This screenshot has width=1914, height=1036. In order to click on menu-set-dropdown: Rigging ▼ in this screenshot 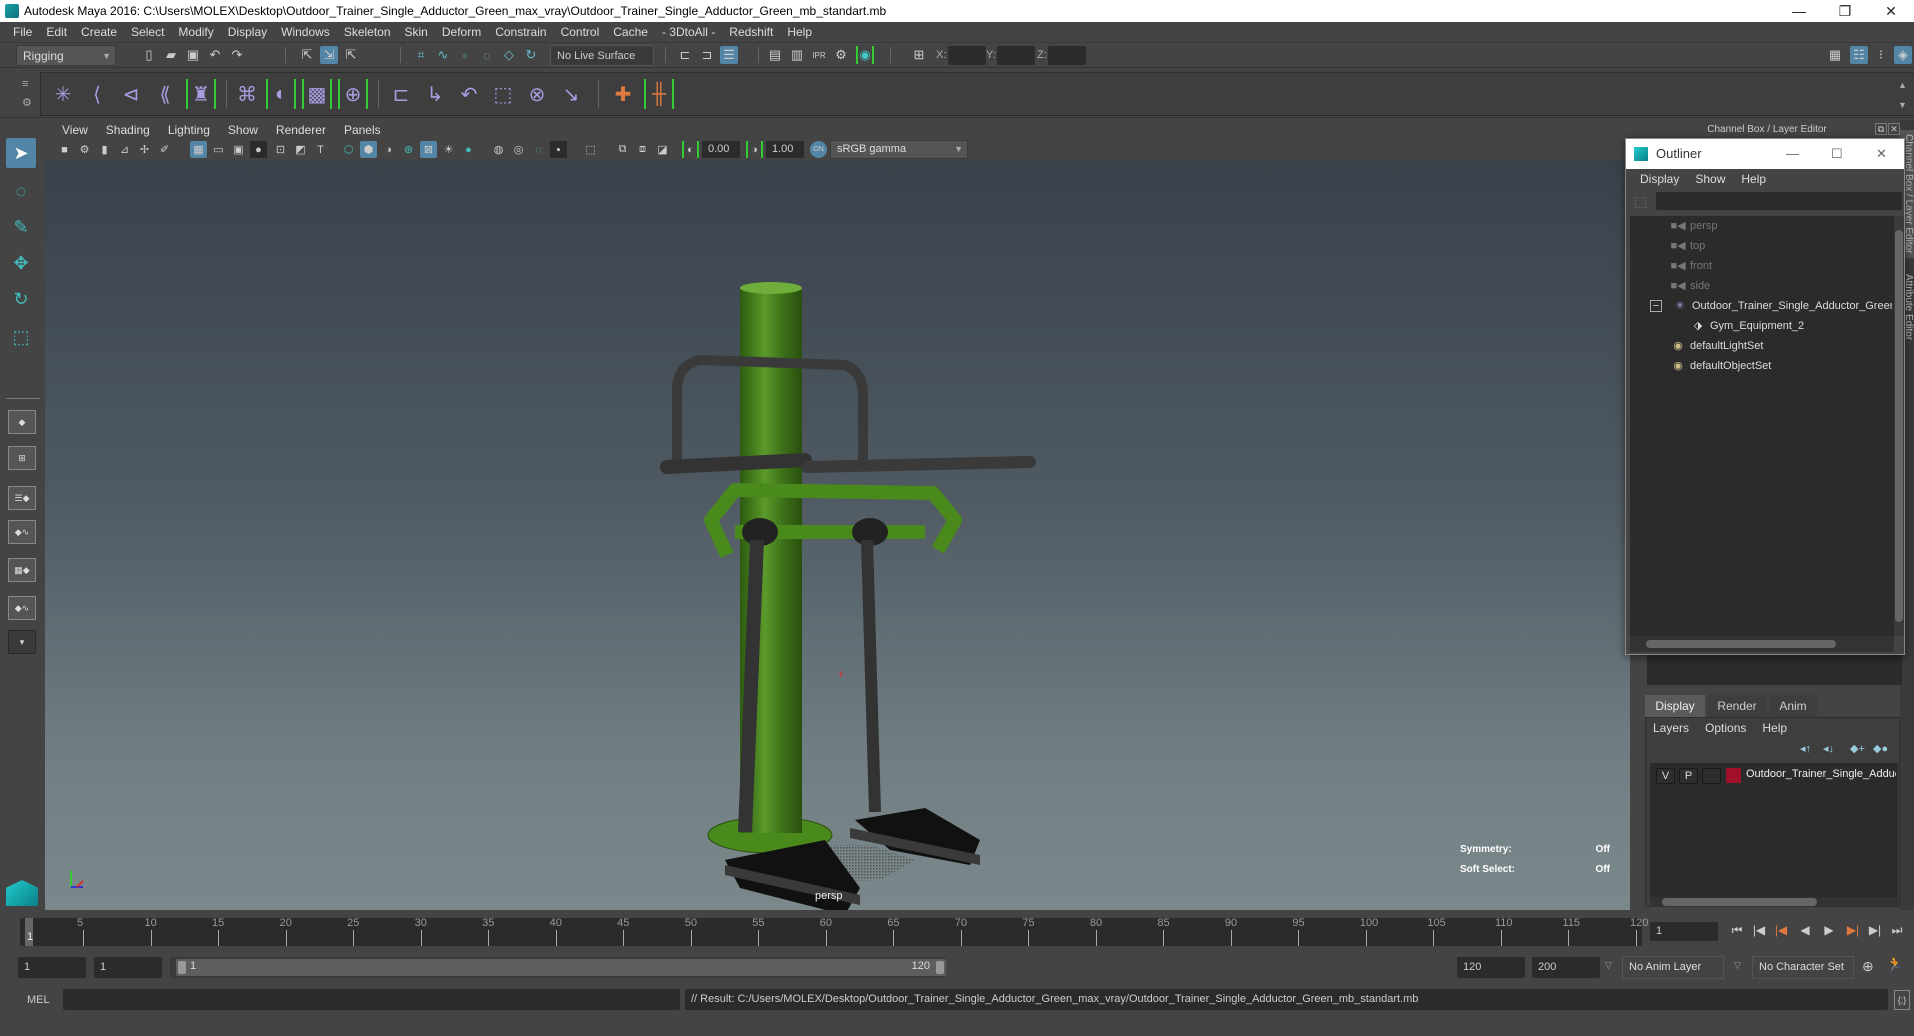, I will do `click(66, 55)`.